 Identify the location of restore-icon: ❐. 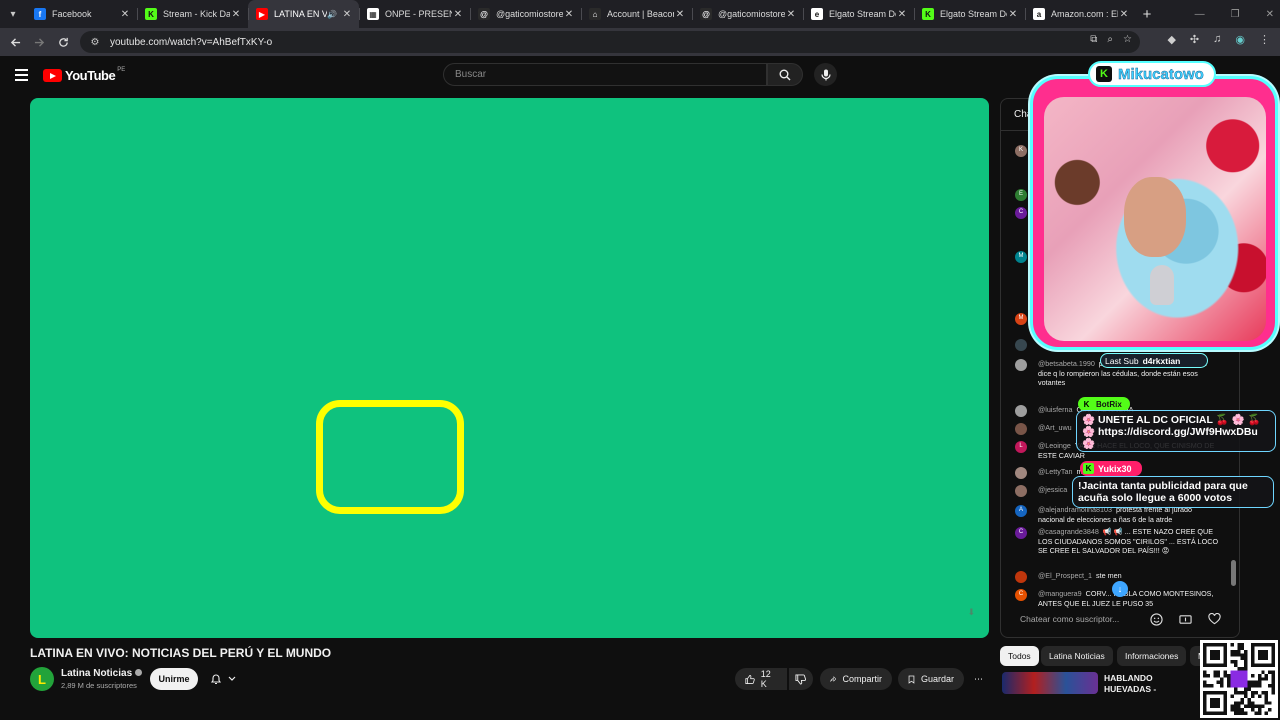
(1235, 14).